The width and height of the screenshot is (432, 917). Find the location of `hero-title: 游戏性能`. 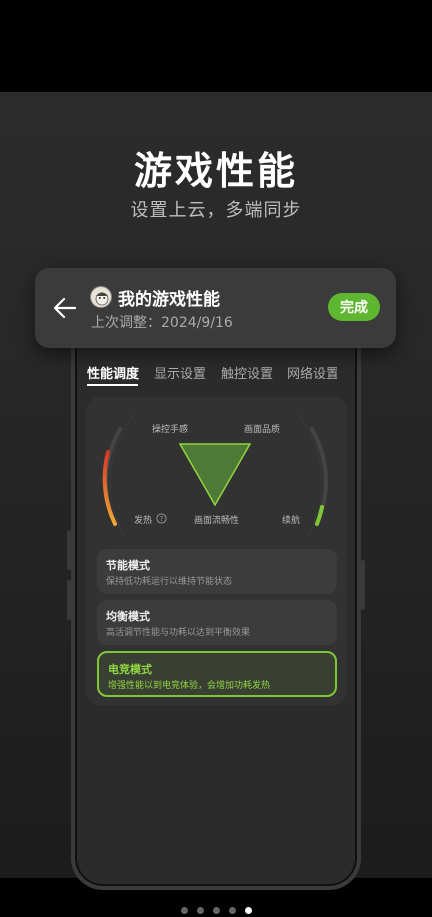

hero-title: 游戏性能 is located at coordinates (215, 171).